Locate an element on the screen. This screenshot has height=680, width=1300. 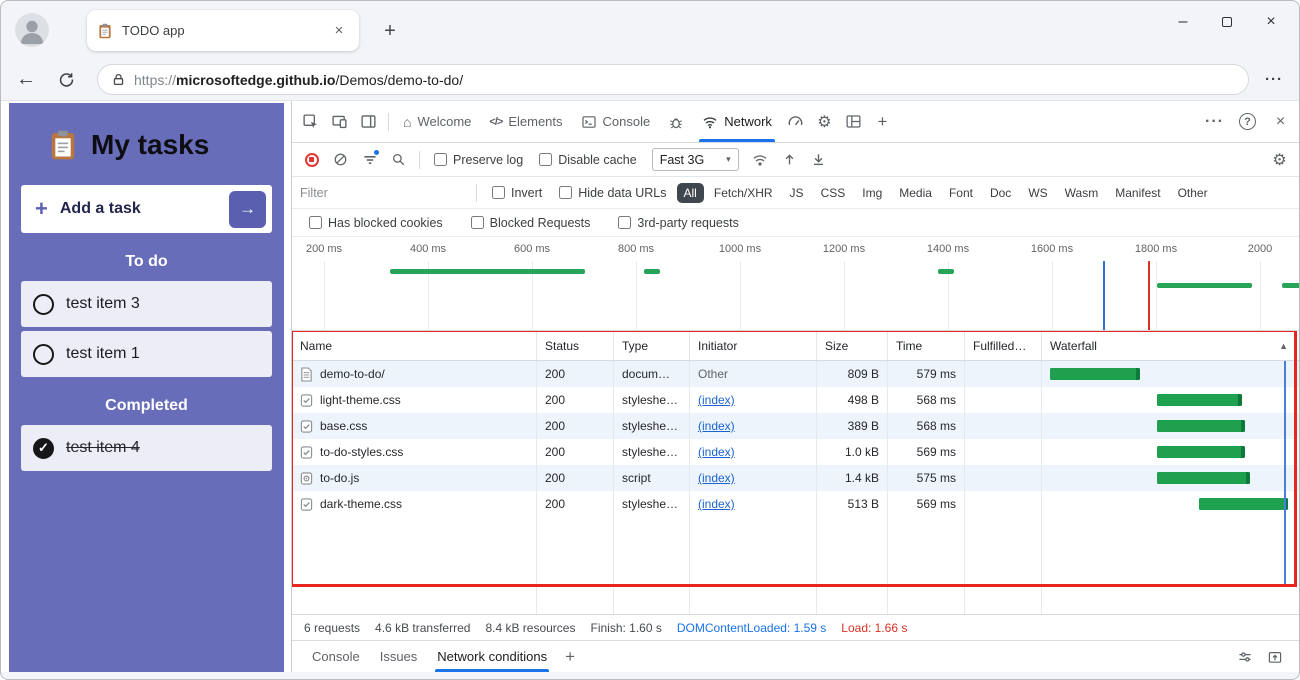
invert-checkbox: Invert is located at coordinates (517, 193).